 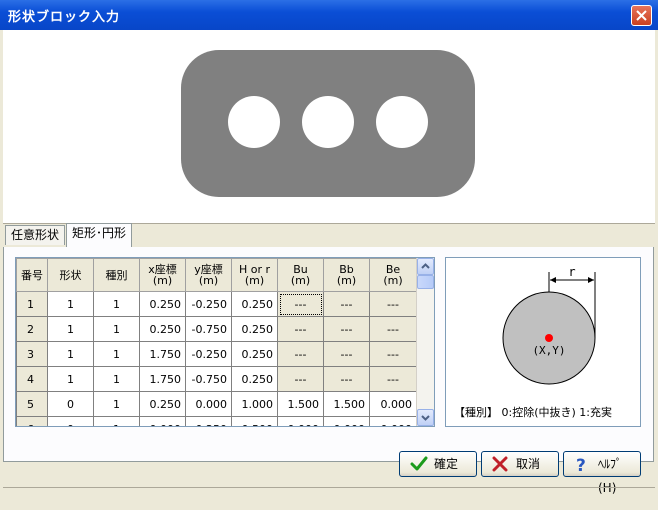 I want to click on cell-bu: 1.500, so click(x=300, y=404).